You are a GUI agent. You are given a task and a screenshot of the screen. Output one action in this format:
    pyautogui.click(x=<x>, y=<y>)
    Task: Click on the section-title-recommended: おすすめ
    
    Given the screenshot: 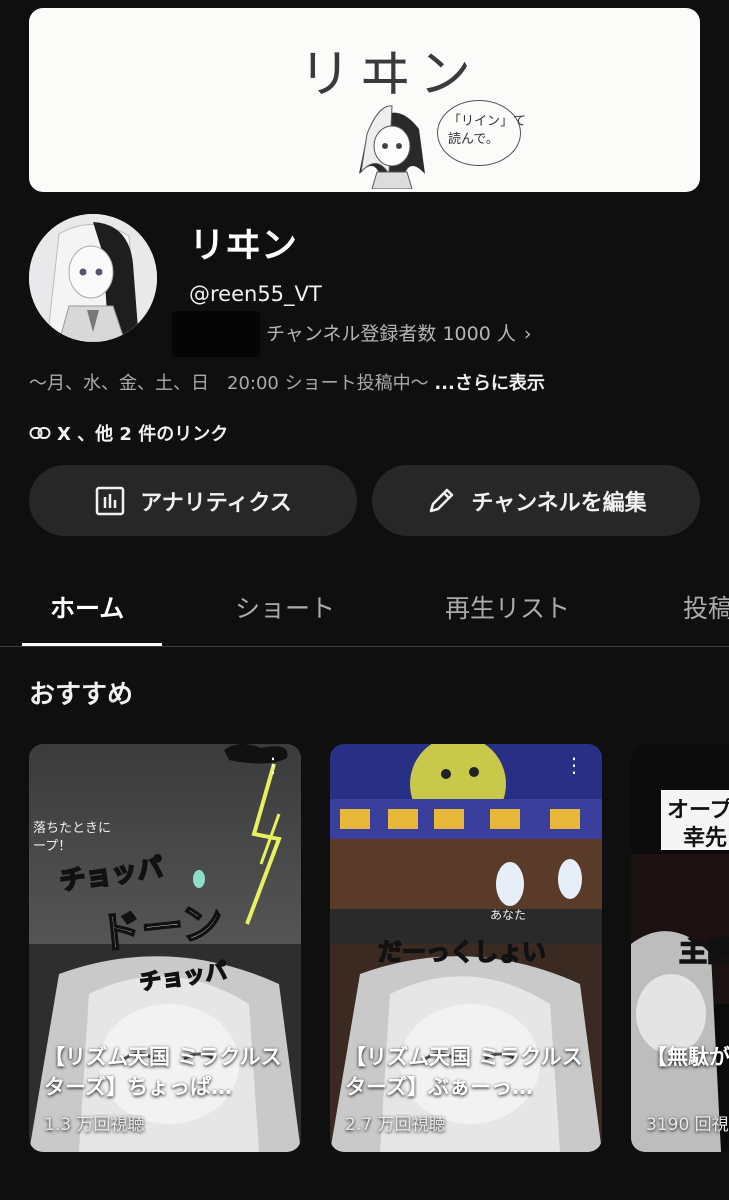 What is the action you would take?
    pyautogui.click(x=81, y=695)
    